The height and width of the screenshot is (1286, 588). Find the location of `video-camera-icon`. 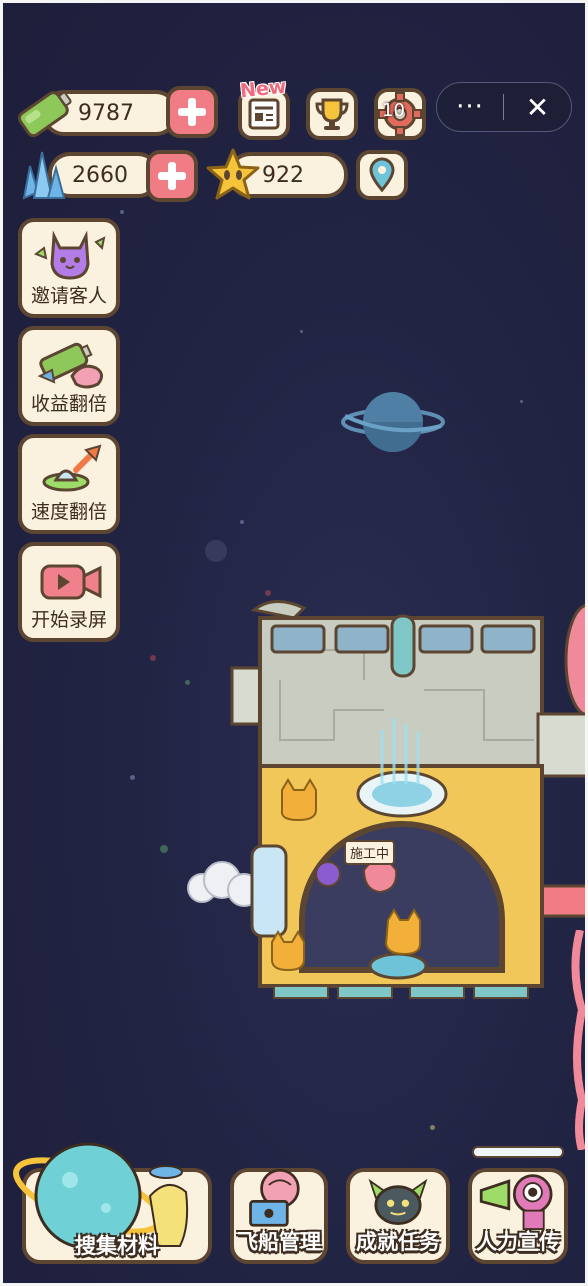

video-camera-icon is located at coordinates (71, 582).